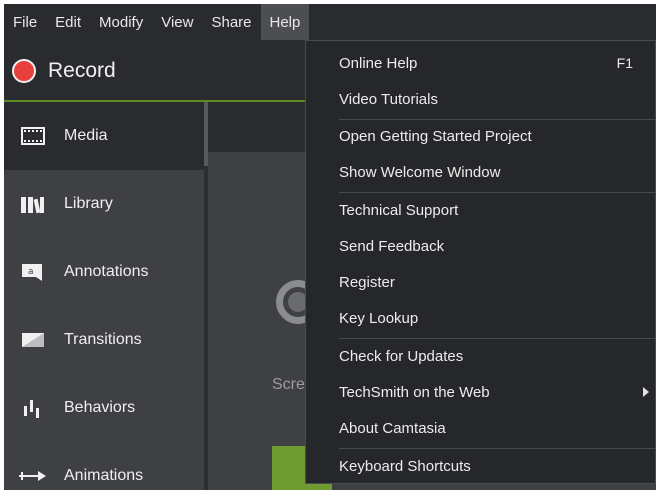 The height and width of the screenshot is (493, 660). I want to click on annotation-icon: a, so click(33, 272).